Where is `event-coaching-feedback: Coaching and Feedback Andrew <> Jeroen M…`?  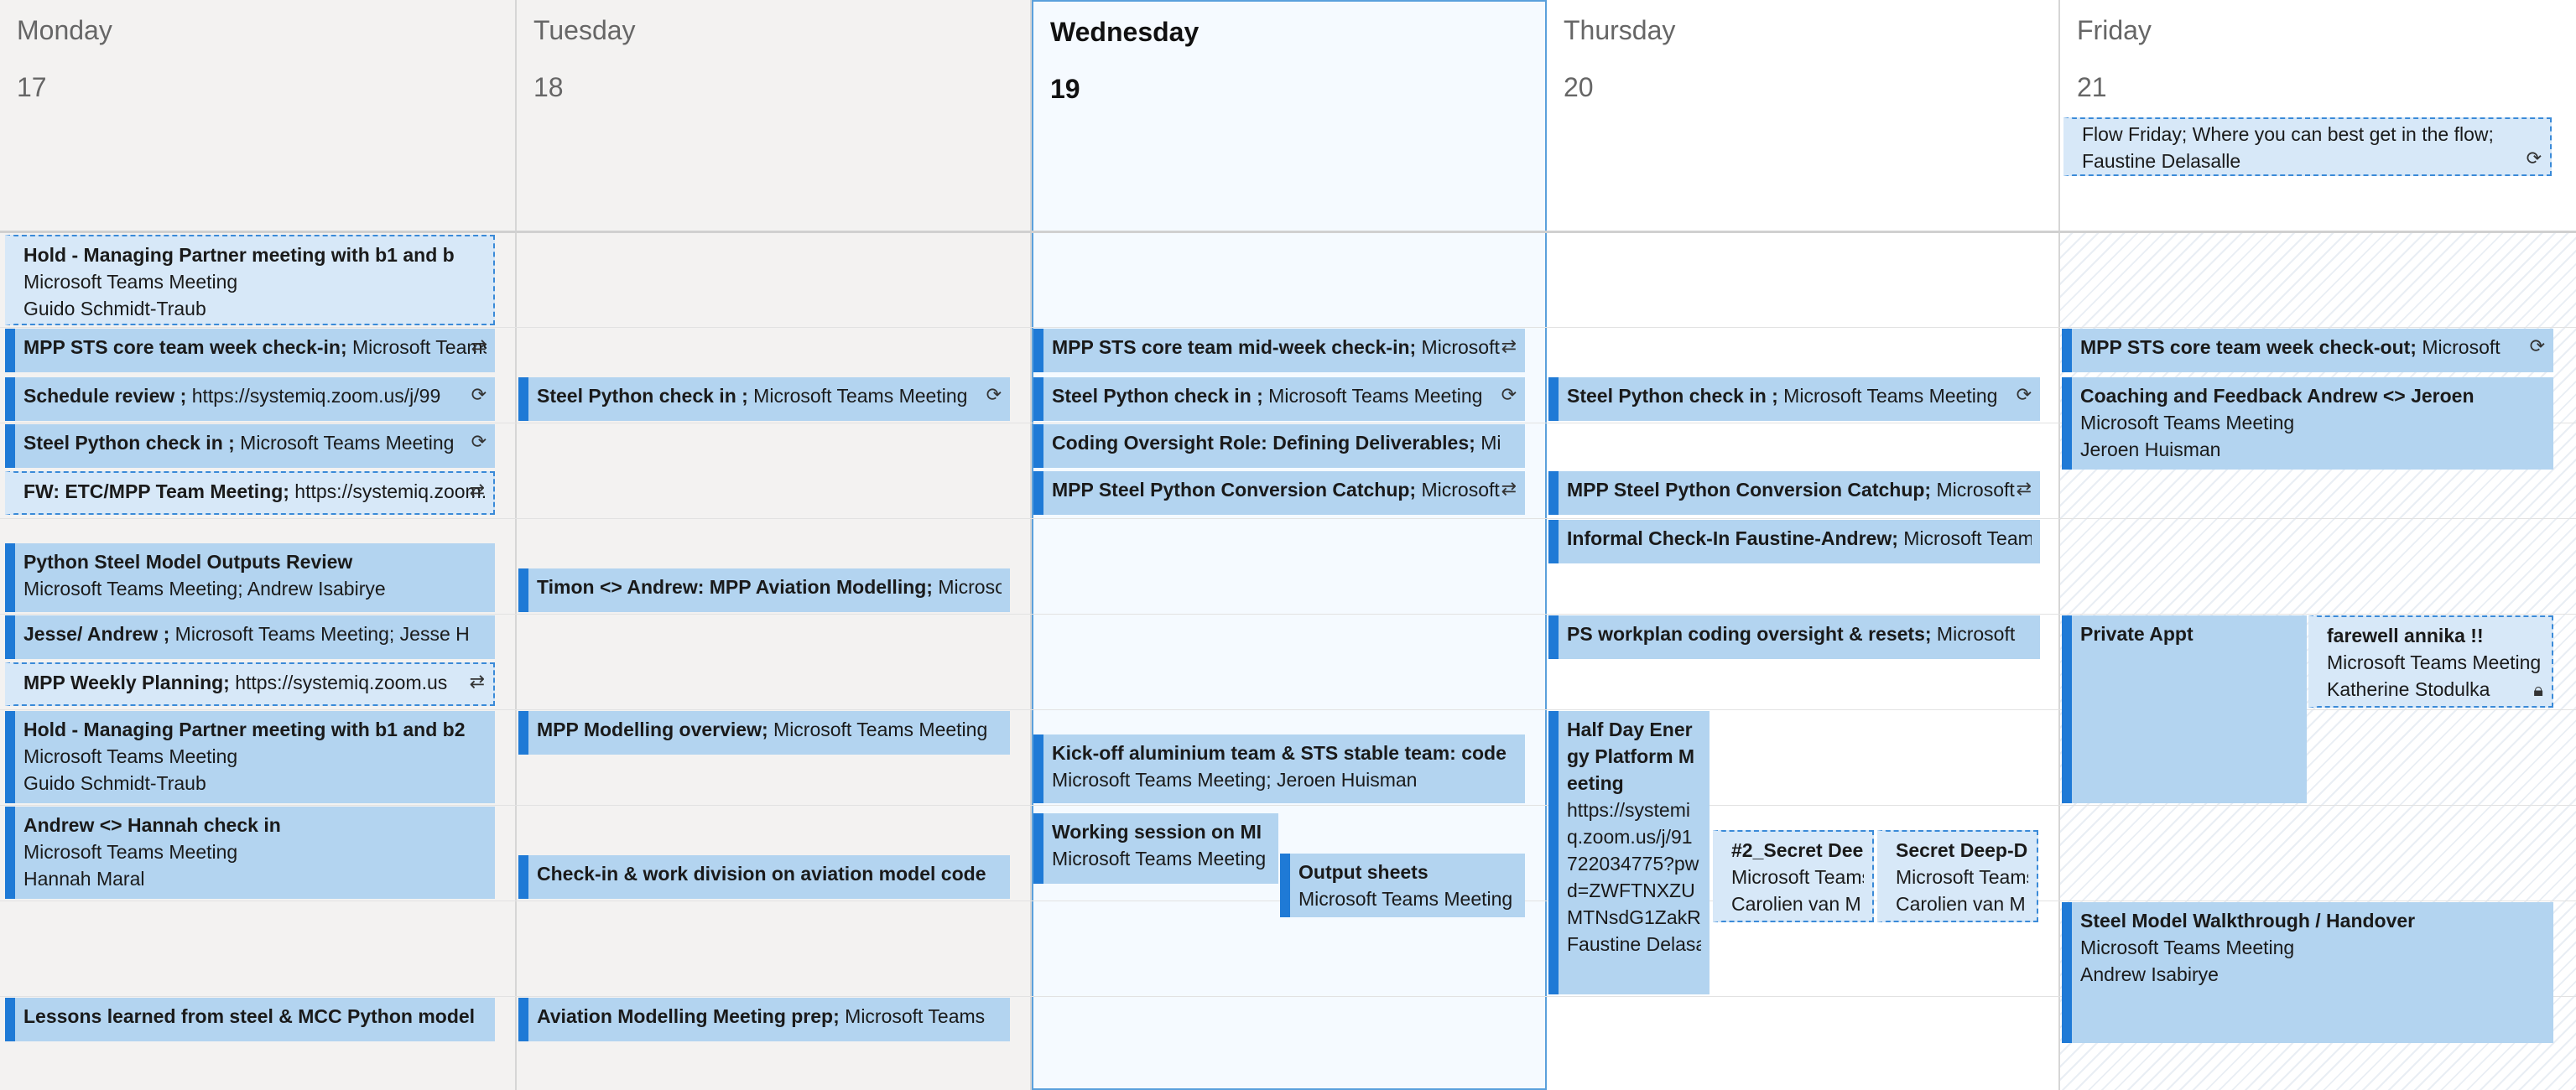
event-coaching-feedback: Coaching and Feedback Andrew <> Jeroen M… is located at coordinates (2307, 423).